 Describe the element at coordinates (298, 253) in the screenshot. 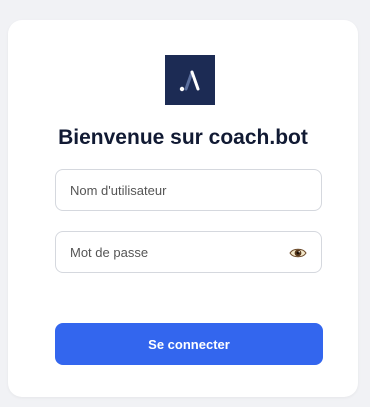

I see `eye-icon` at that location.